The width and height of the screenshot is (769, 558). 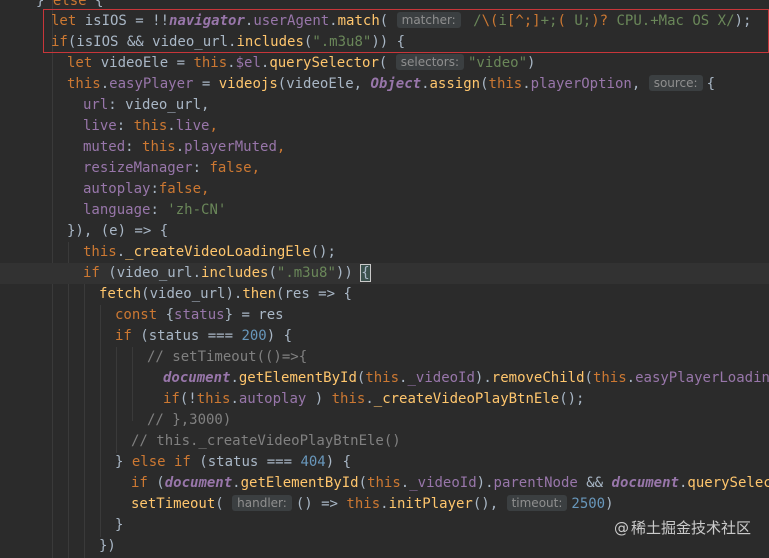 What do you see at coordinates (165, 462) in the screenshot?
I see `code-token: else if` at bounding box center [165, 462].